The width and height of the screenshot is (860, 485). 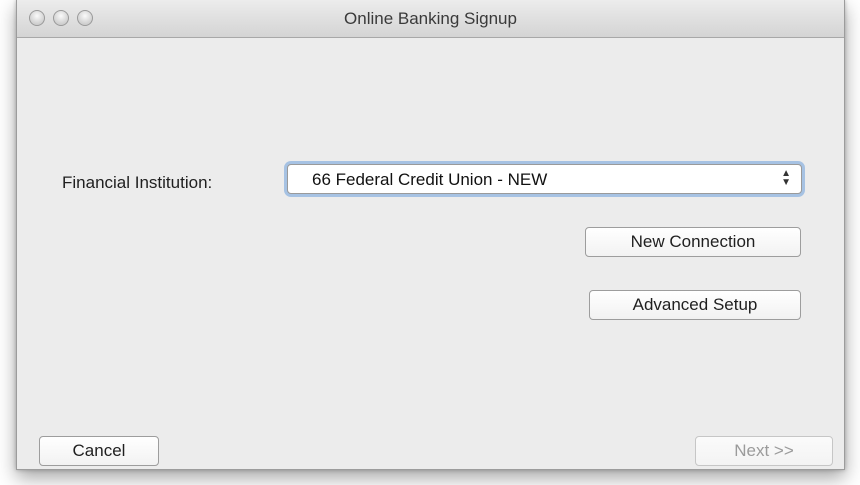 What do you see at coordinates (786, 178) in the screenshot?
I see `select-updown-icon: ▲ ▼` at bounding box center [786, 178].